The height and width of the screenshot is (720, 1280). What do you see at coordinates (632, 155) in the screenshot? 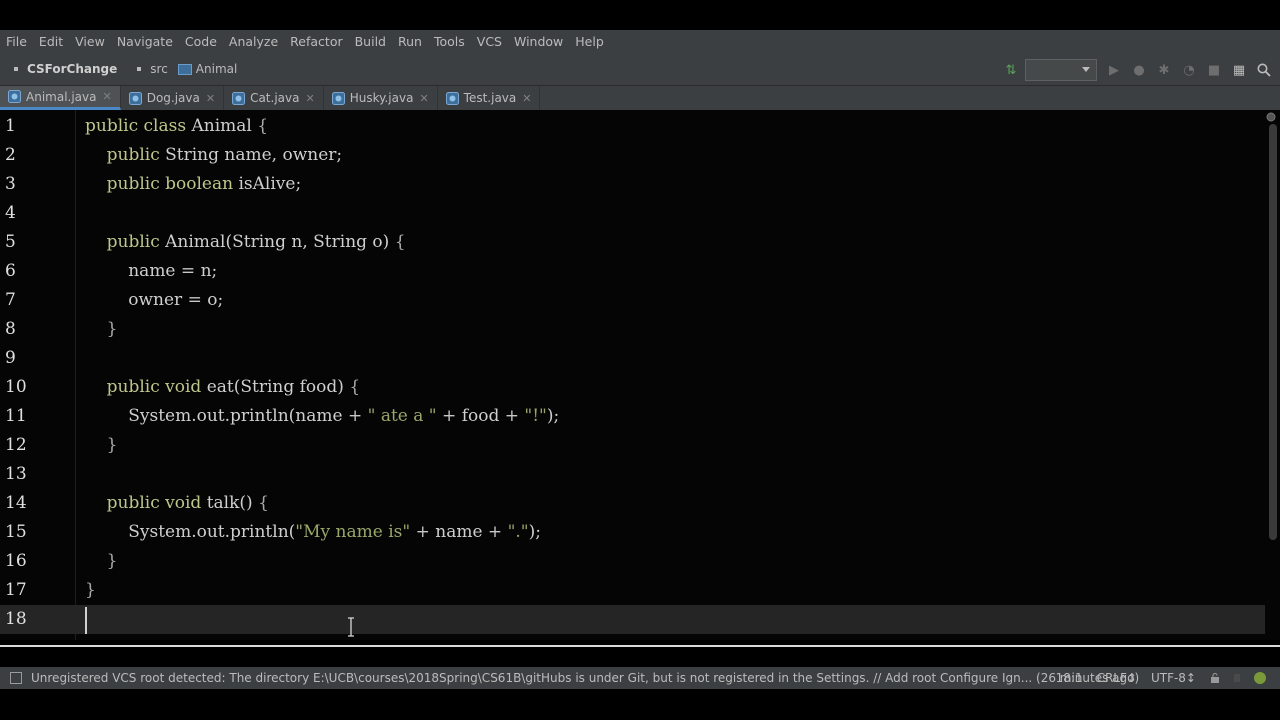
I see `code-line: 2 public String name, owner;` at bounding box center [632, 155].